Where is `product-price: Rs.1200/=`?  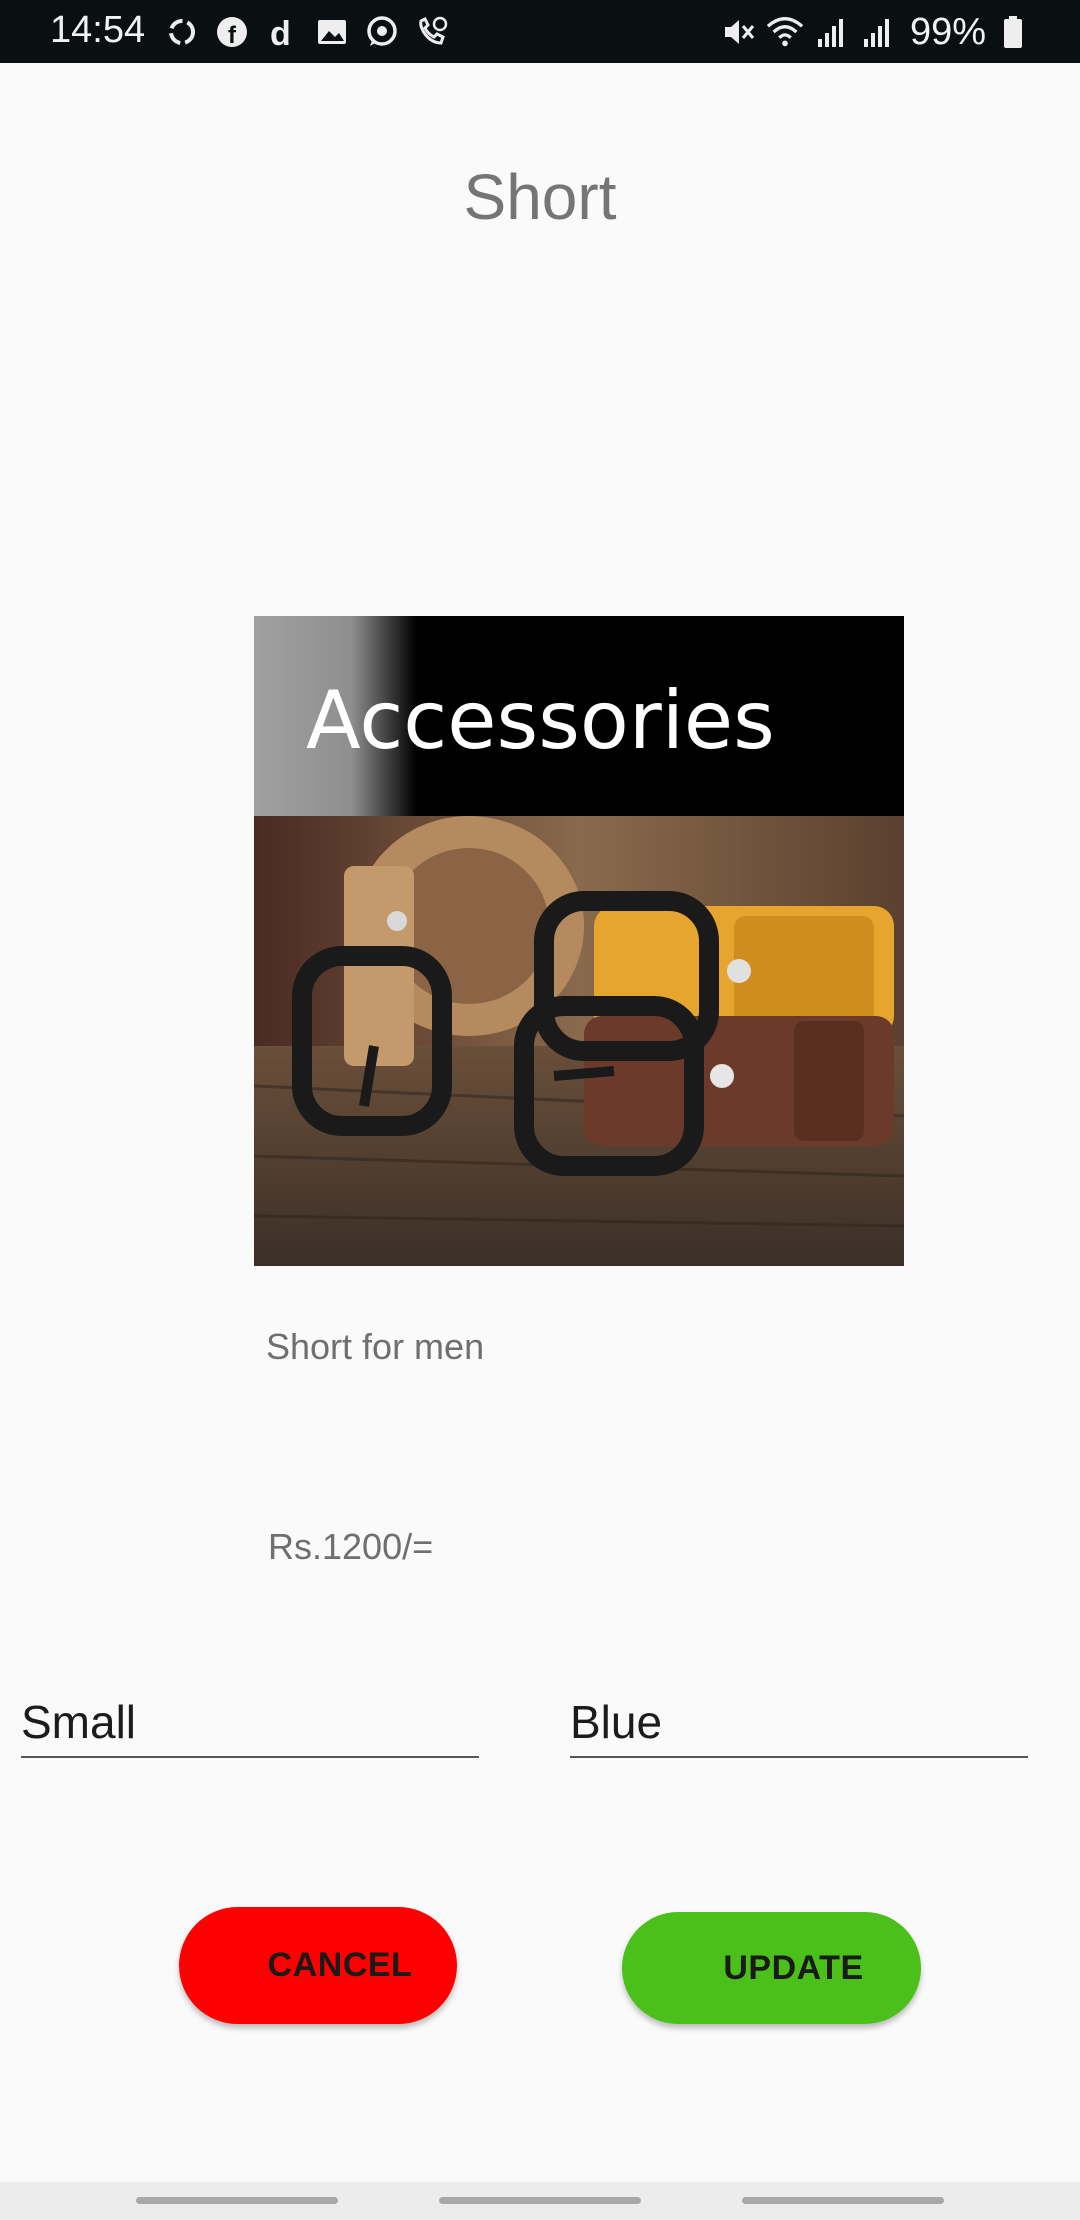
product-price: Rs.1200/= is located at coordinates (351, 1546).